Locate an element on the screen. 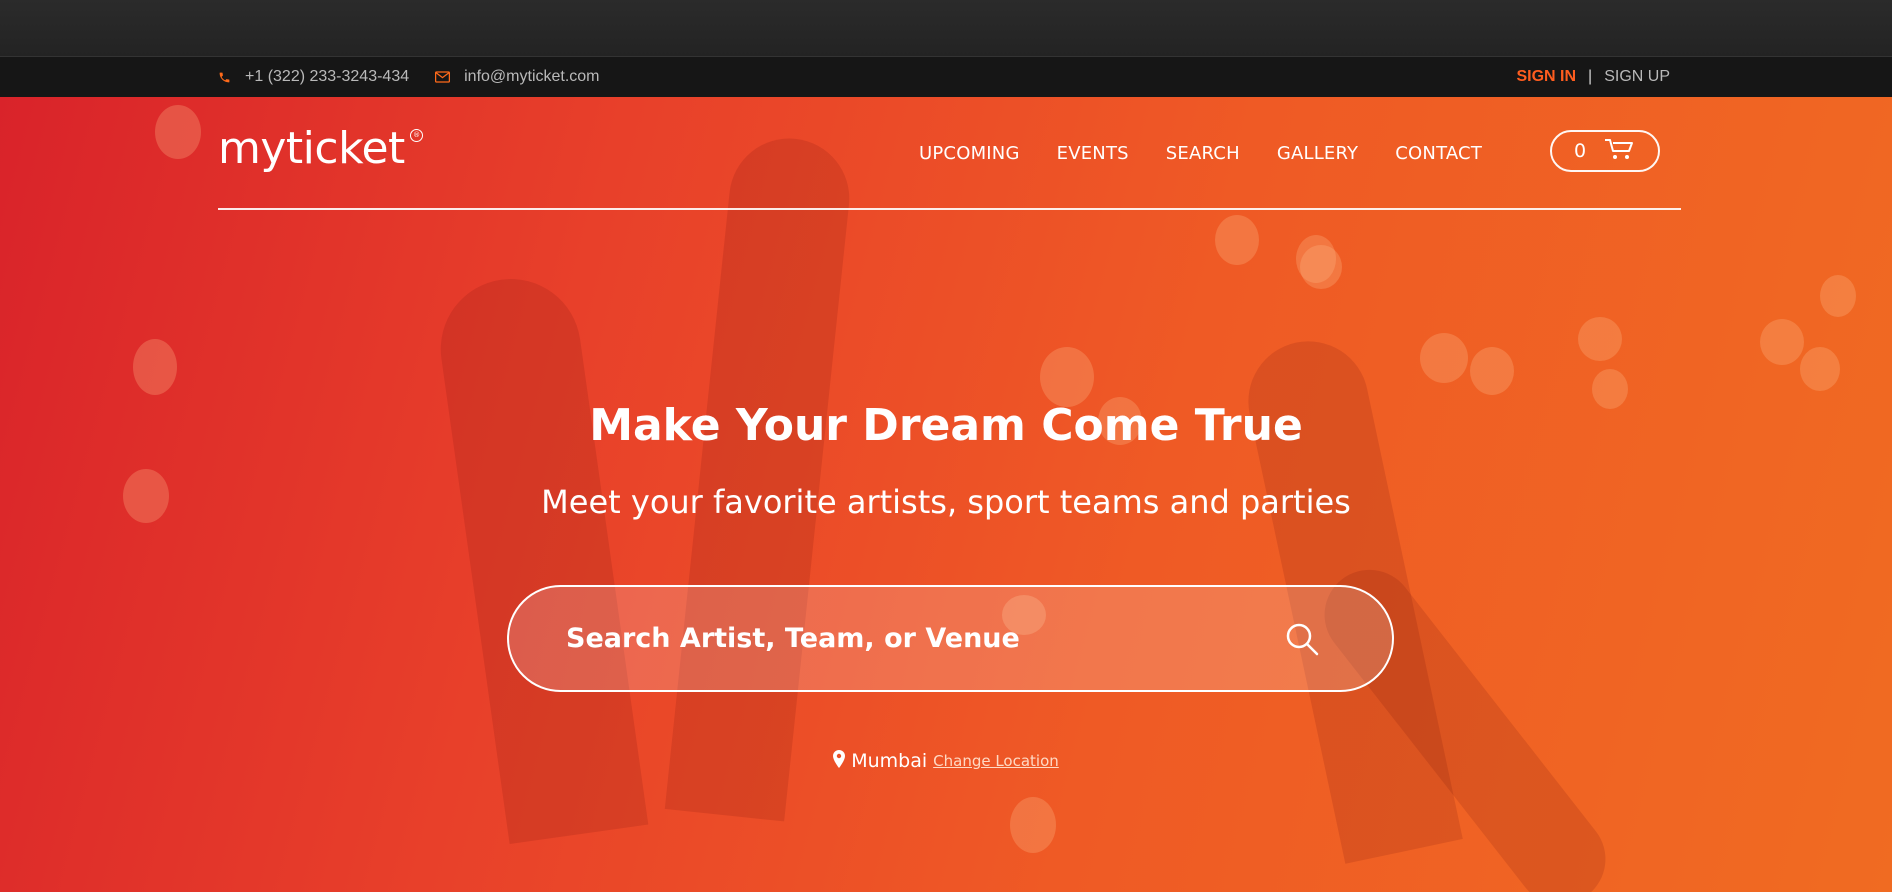 The width and height of the screenshot is (1892, 892). hero-headline: Make Your Dream Come True is located at coordinates (946, 425).